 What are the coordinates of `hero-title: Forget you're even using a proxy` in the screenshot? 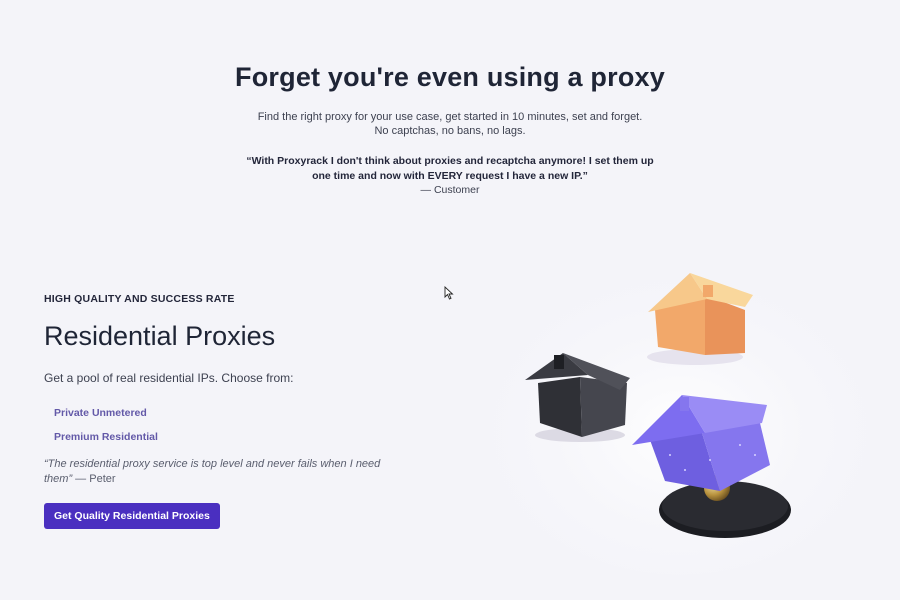 It's located at (450, 77).